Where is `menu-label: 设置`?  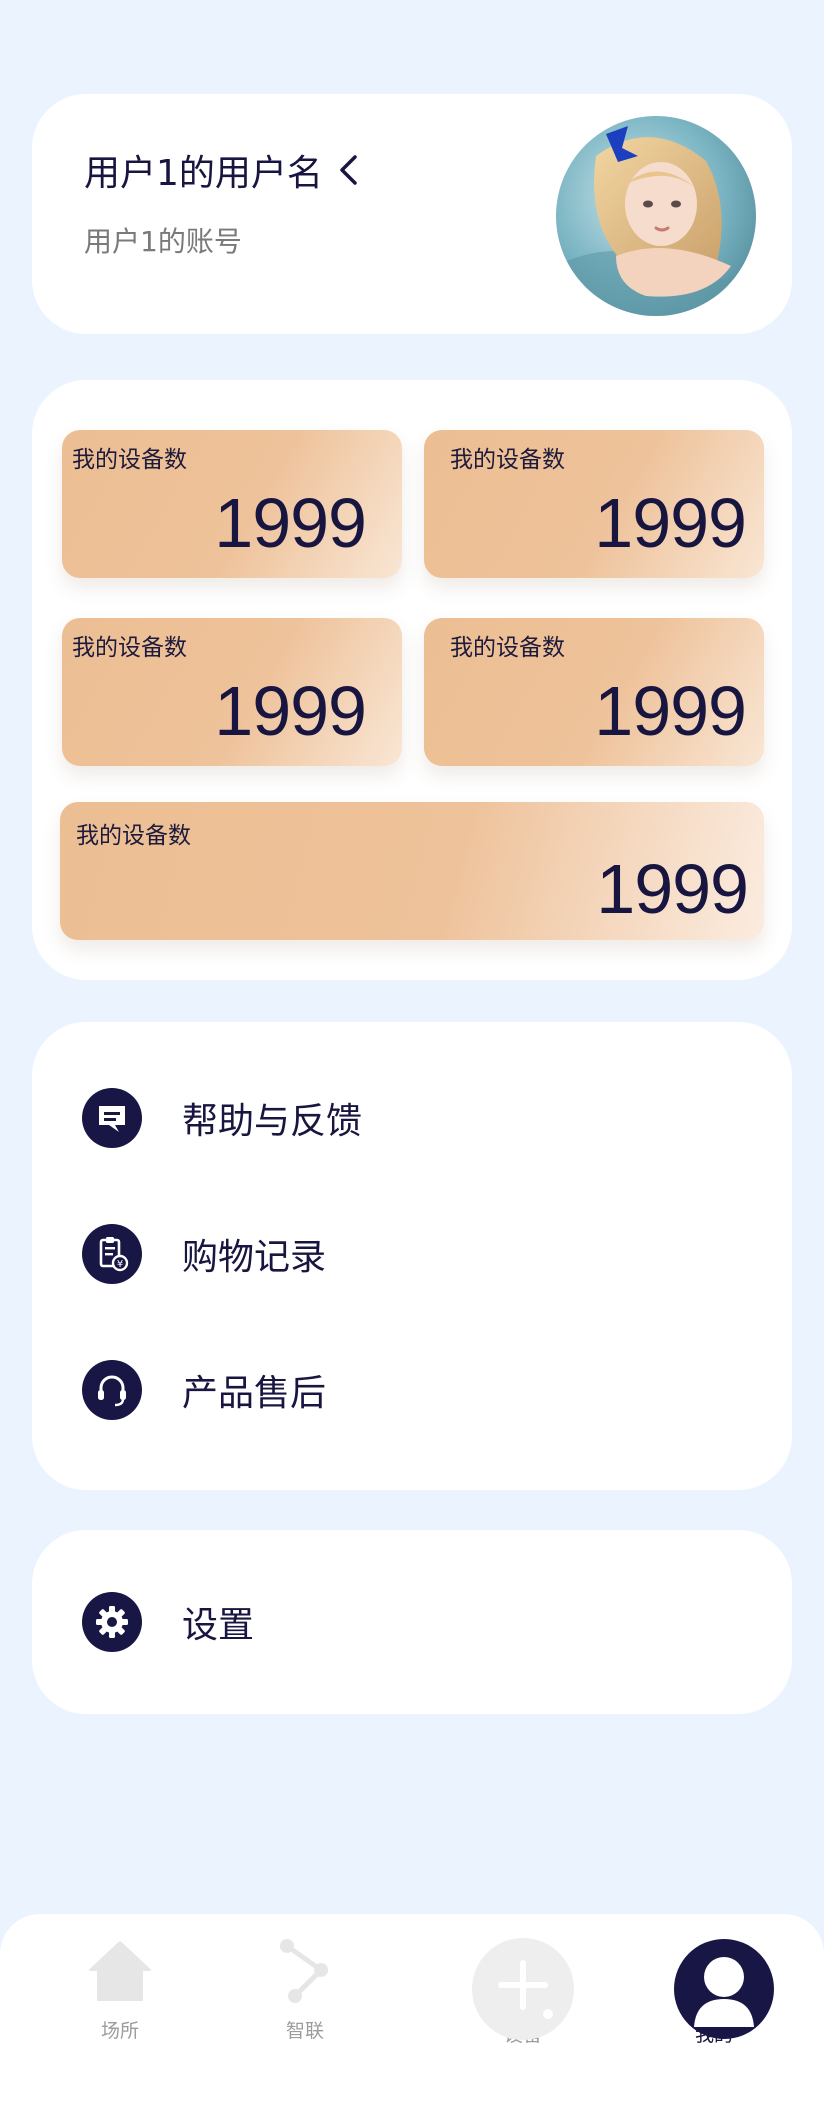
menu-label: 设置 is located at coordinates (218, 1625).